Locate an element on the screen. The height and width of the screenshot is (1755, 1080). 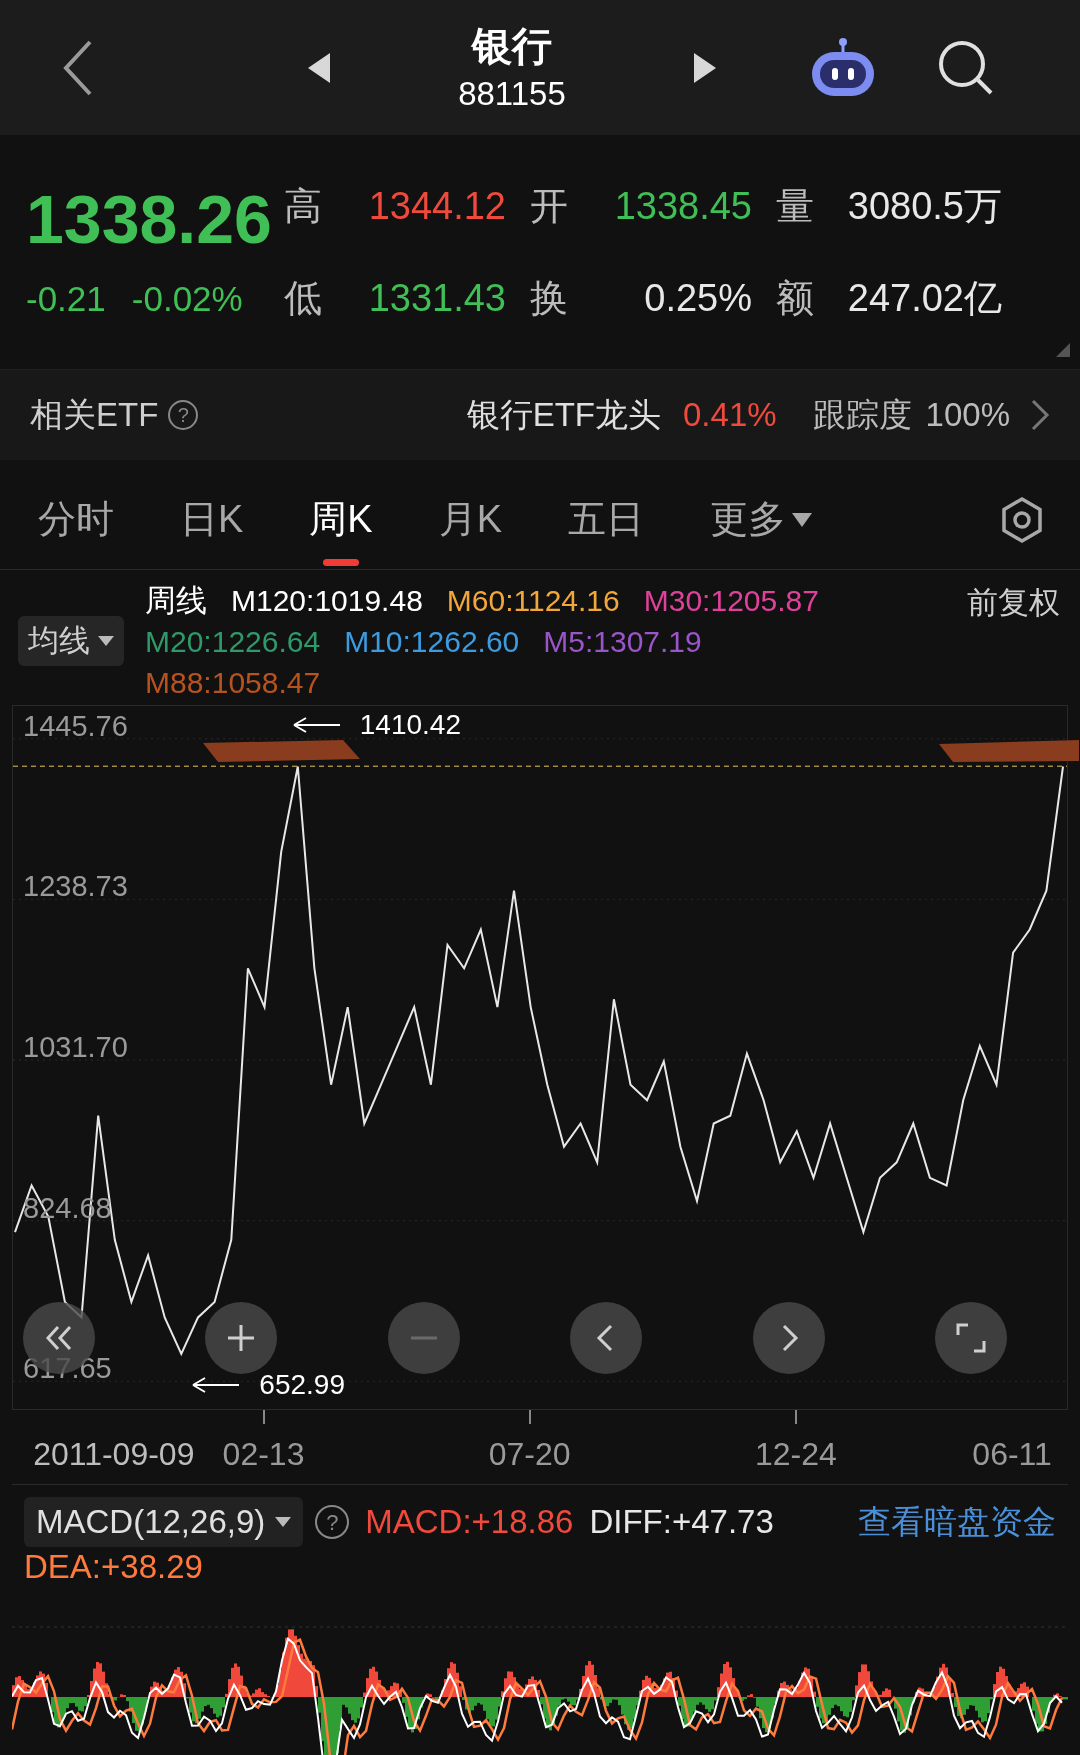
y-axis-label: 1031.70 is located at coordinates (75, 1048).